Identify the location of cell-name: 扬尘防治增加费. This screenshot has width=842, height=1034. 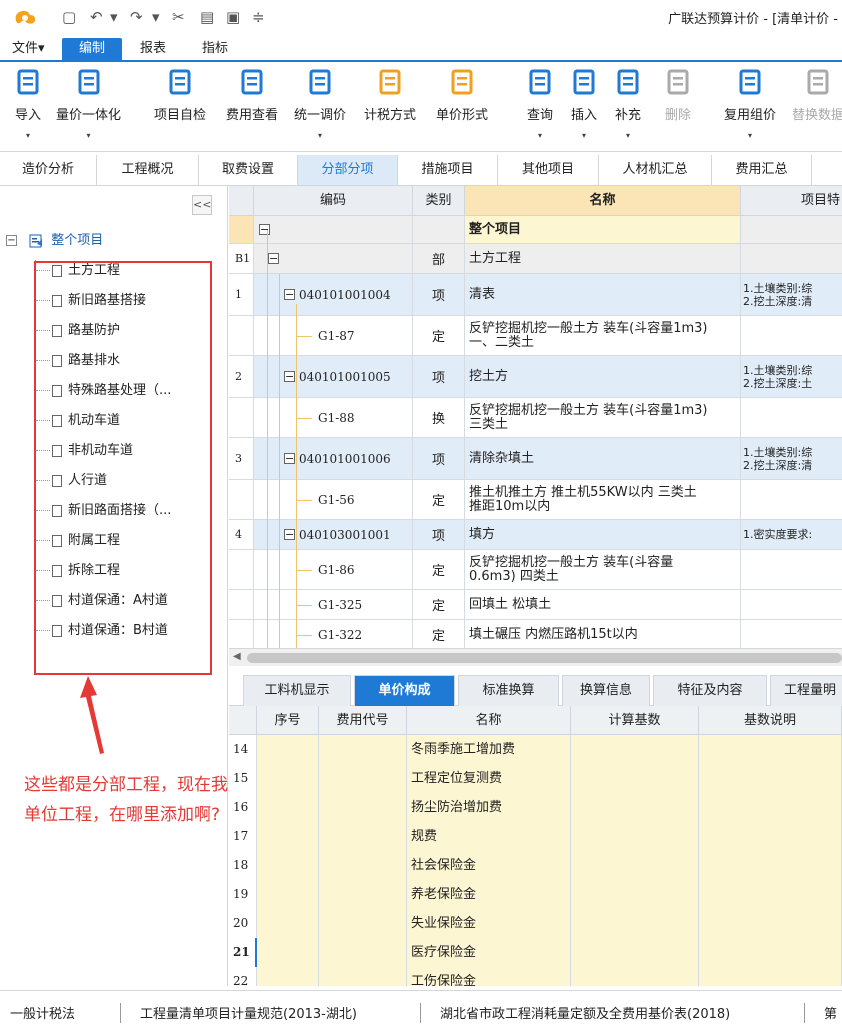
(489, 807).